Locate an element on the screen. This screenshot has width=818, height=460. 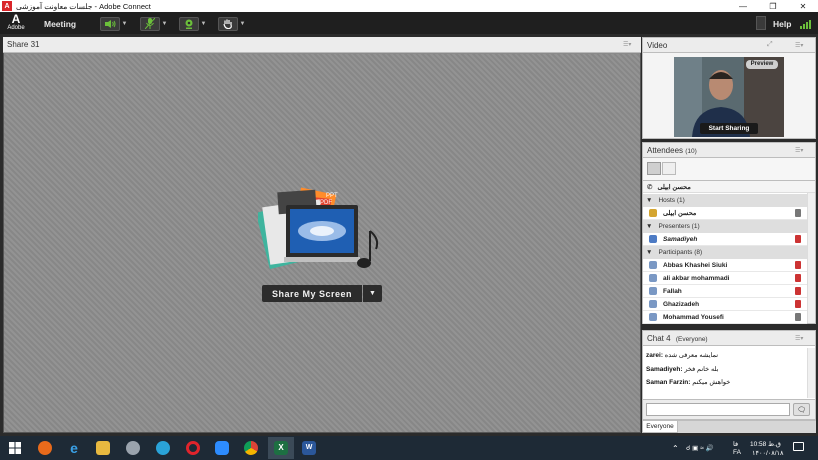
connection-status-icon is located at coordinates (761, 23).